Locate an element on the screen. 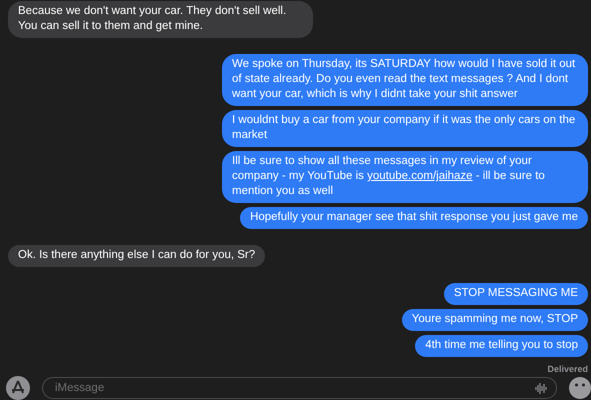  app-store-icon is located at coordinates (18, 388).